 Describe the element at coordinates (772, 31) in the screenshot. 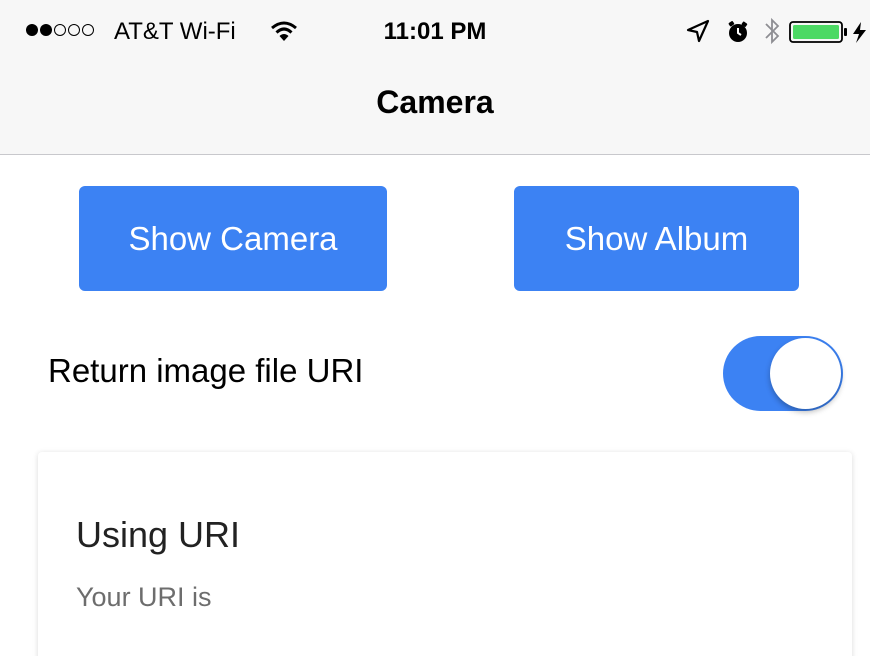

I see `bluetooth-icon` at that location.